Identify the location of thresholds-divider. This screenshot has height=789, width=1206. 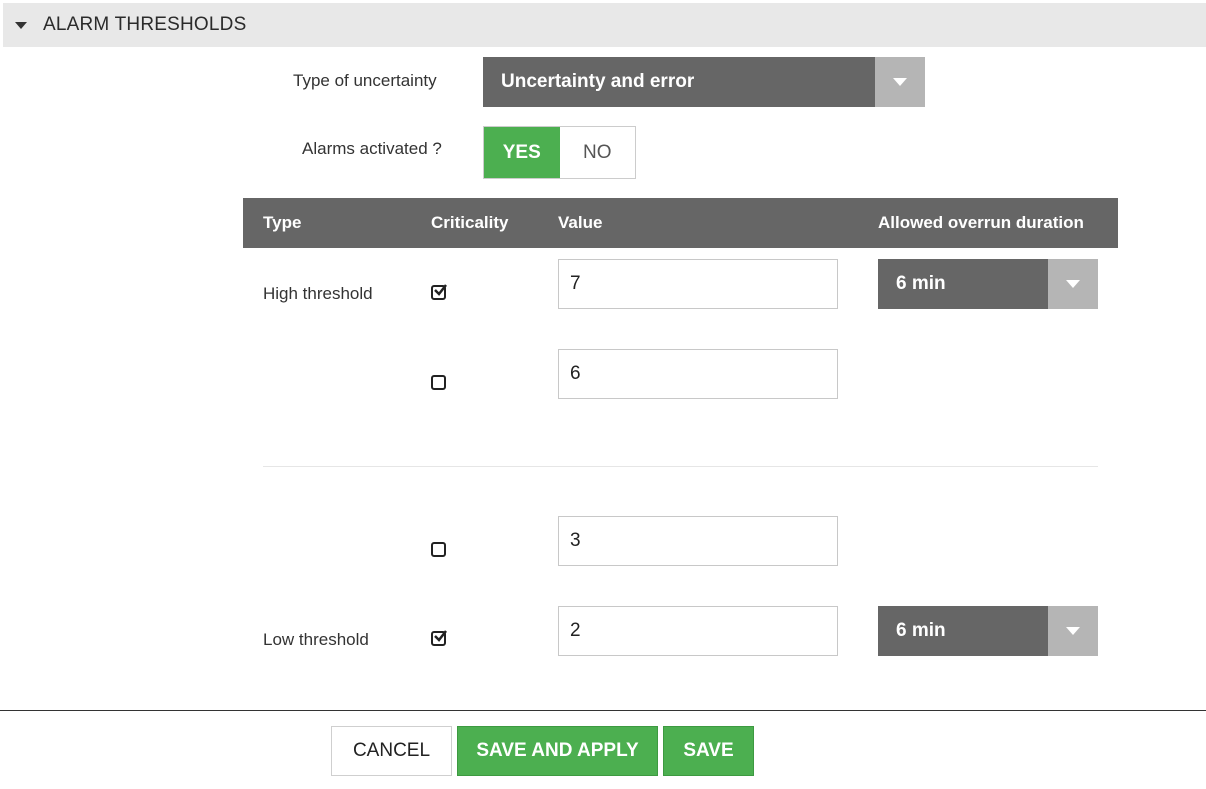
(680, 466).